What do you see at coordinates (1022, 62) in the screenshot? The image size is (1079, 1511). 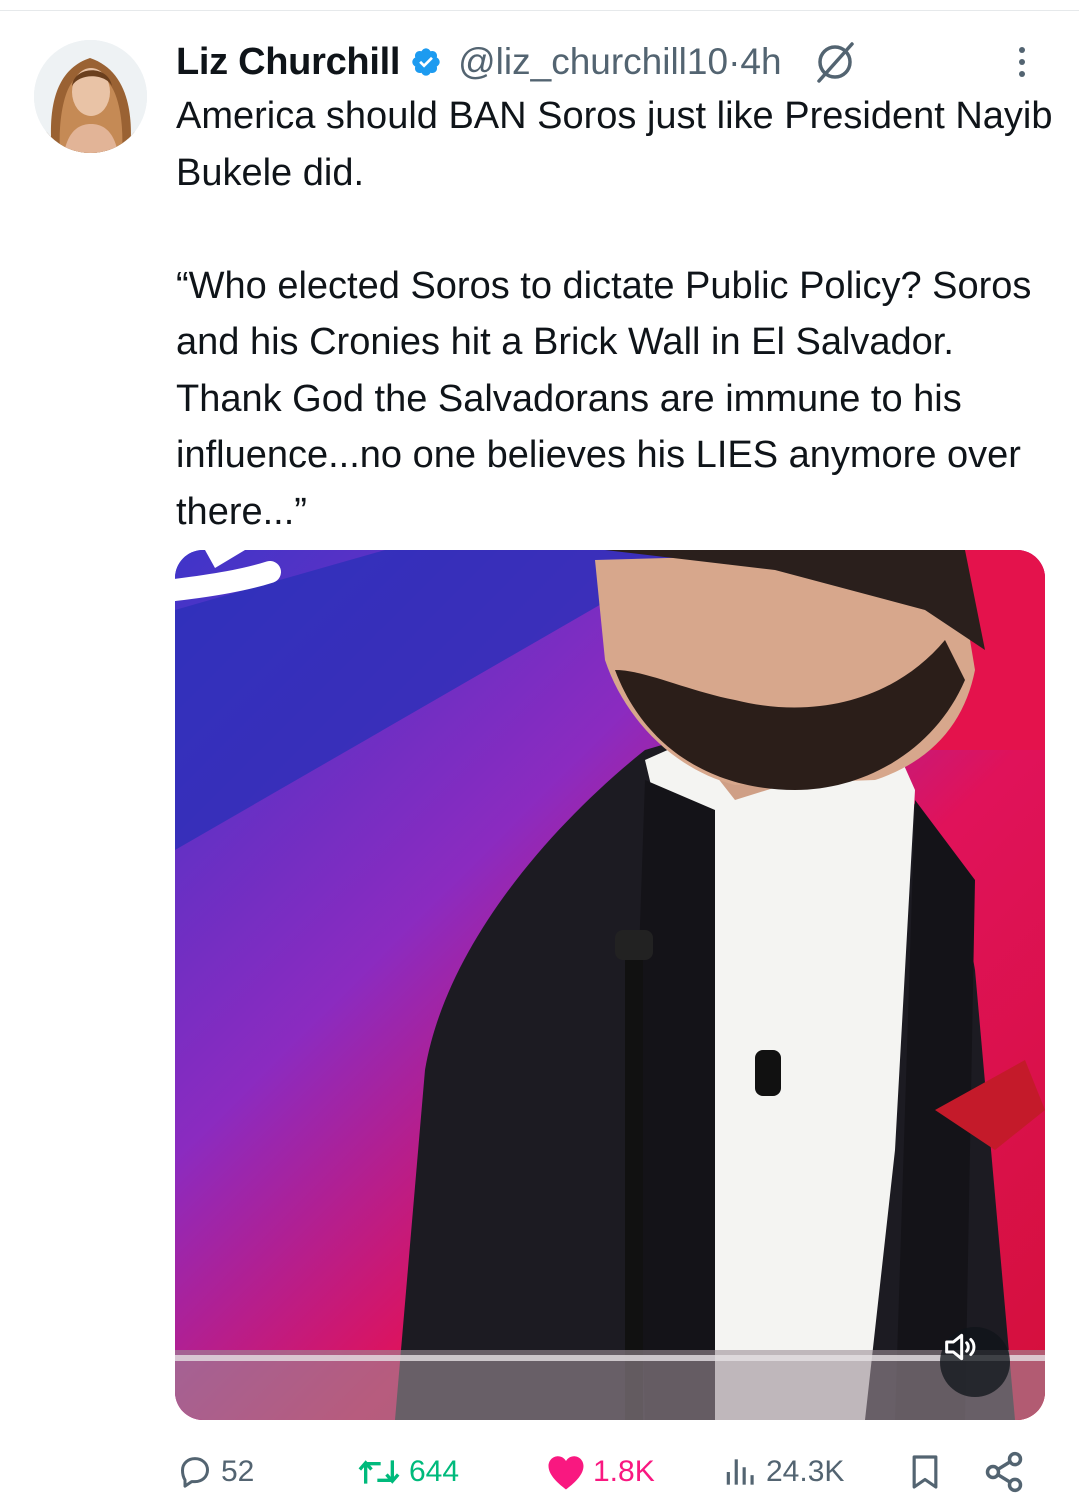 I see `more-vertical-icon` at bounding box center [1022, 62].